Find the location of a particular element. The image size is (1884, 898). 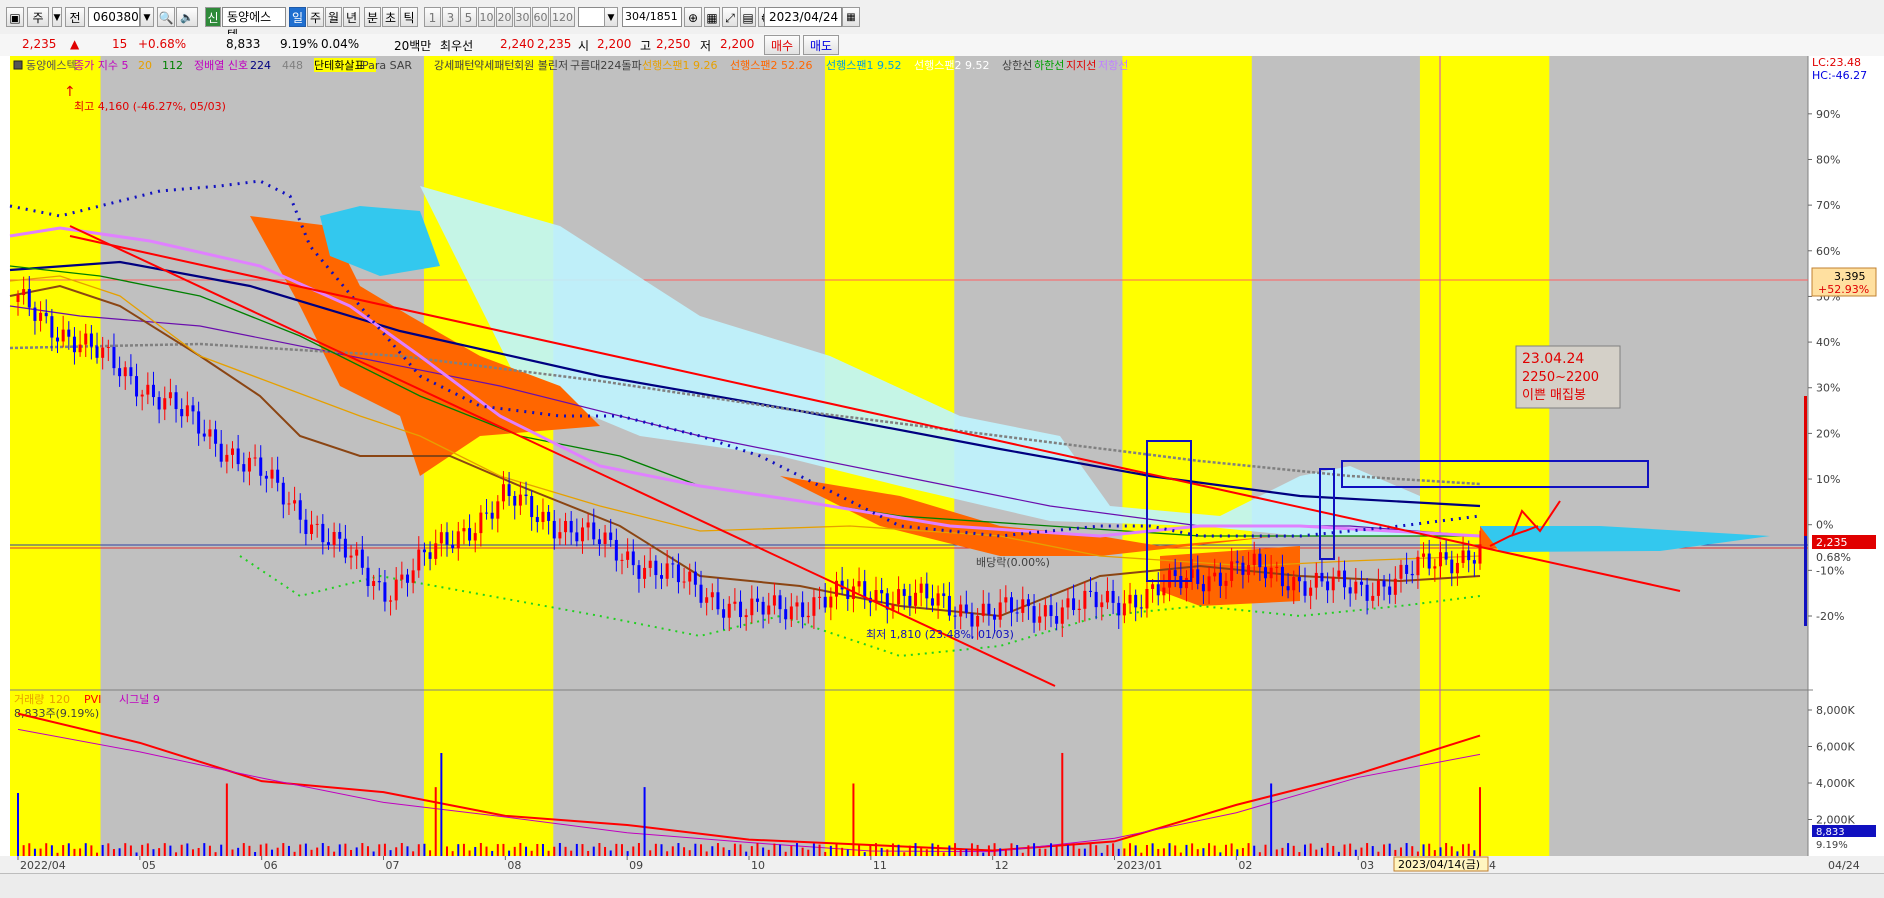

vol-scale-label-3: 2,000K is located at coordinates (1835, 820).